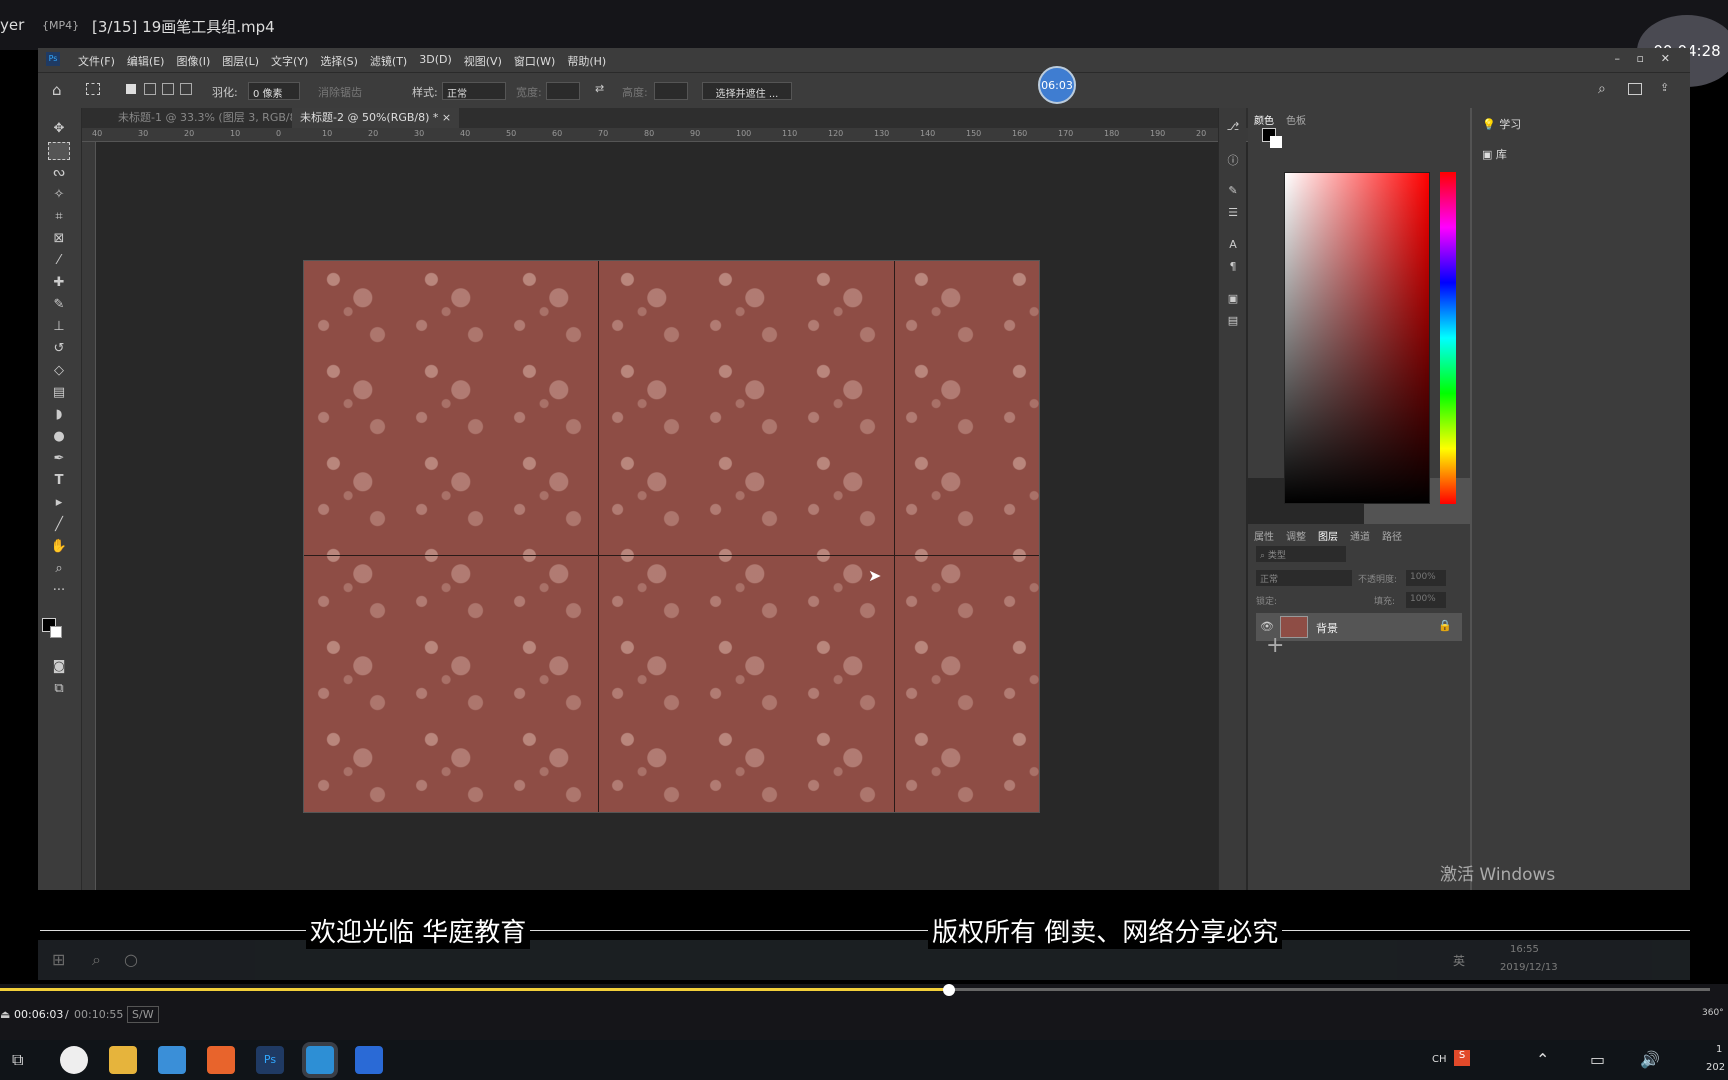  I want to click on recorder-app-icon, so click(369, 1060).